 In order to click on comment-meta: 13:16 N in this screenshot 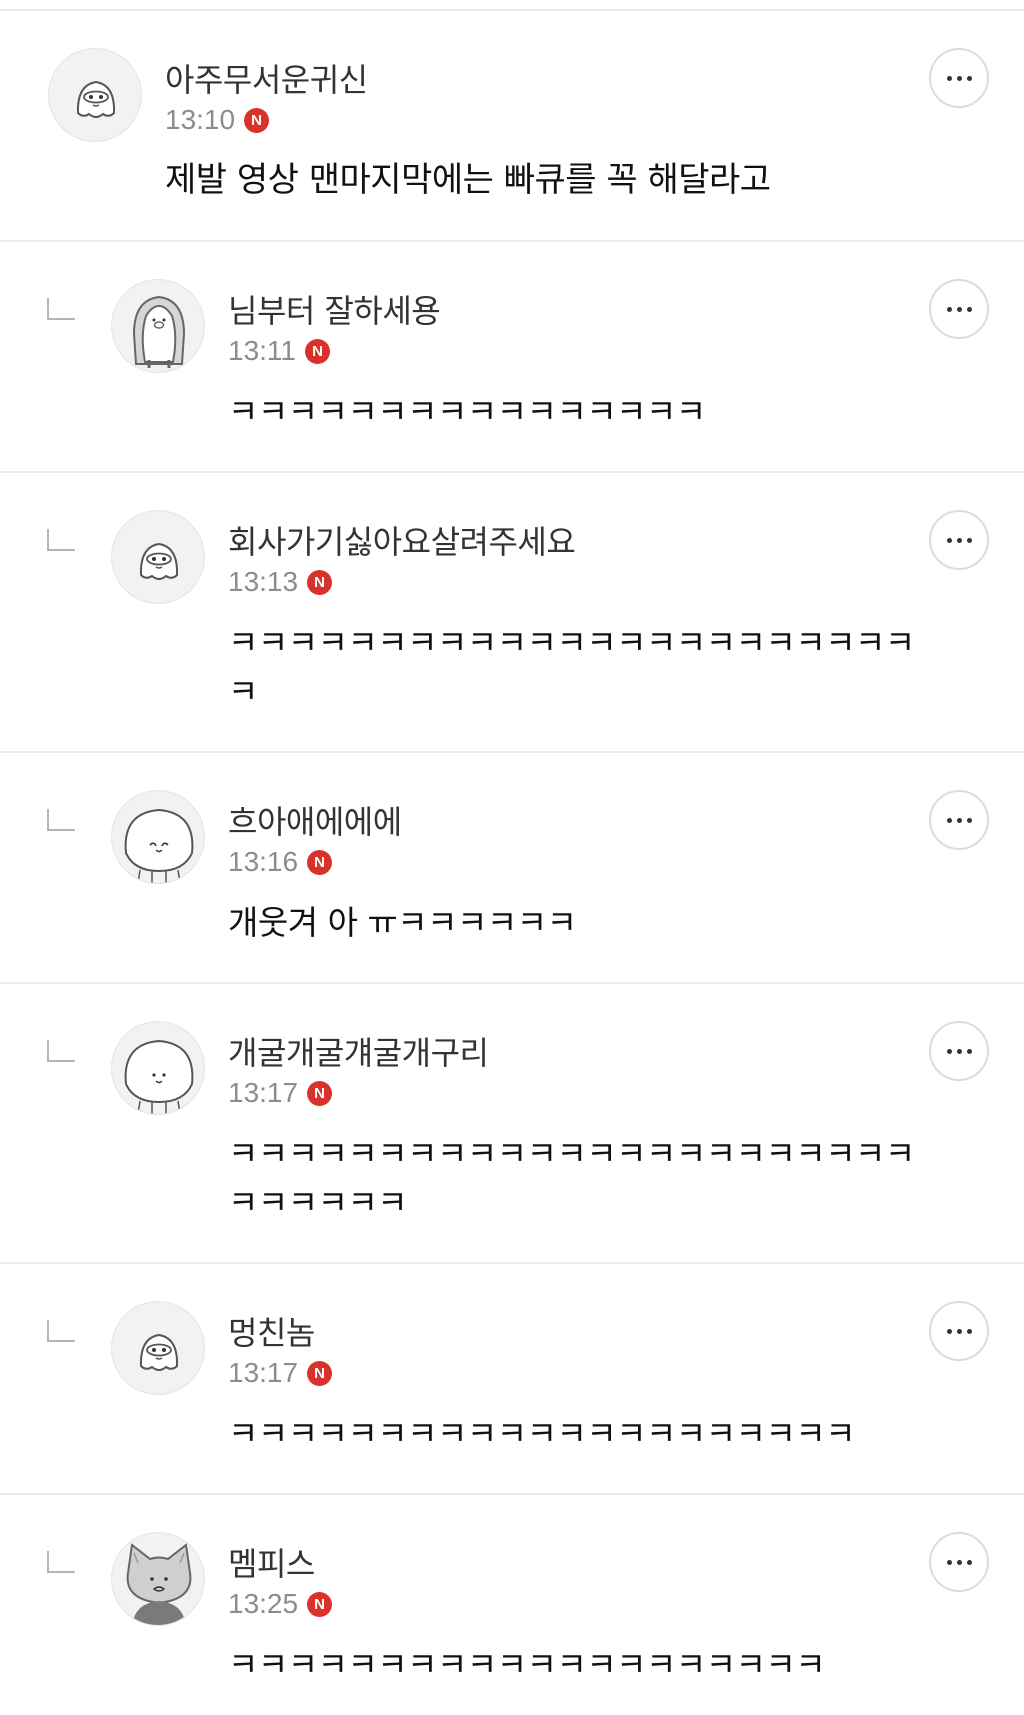, I will do `click(280, 862)`.